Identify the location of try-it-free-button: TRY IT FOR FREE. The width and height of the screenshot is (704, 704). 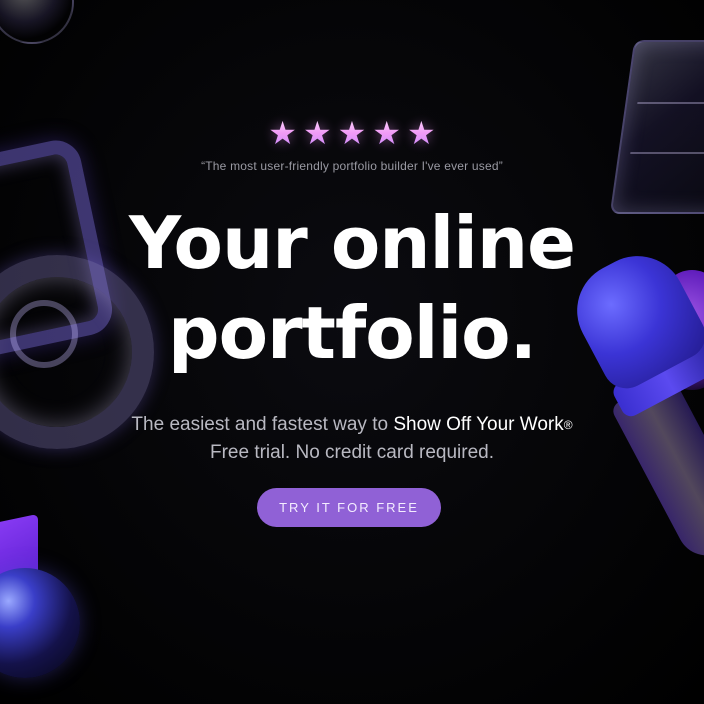
(349, 507).